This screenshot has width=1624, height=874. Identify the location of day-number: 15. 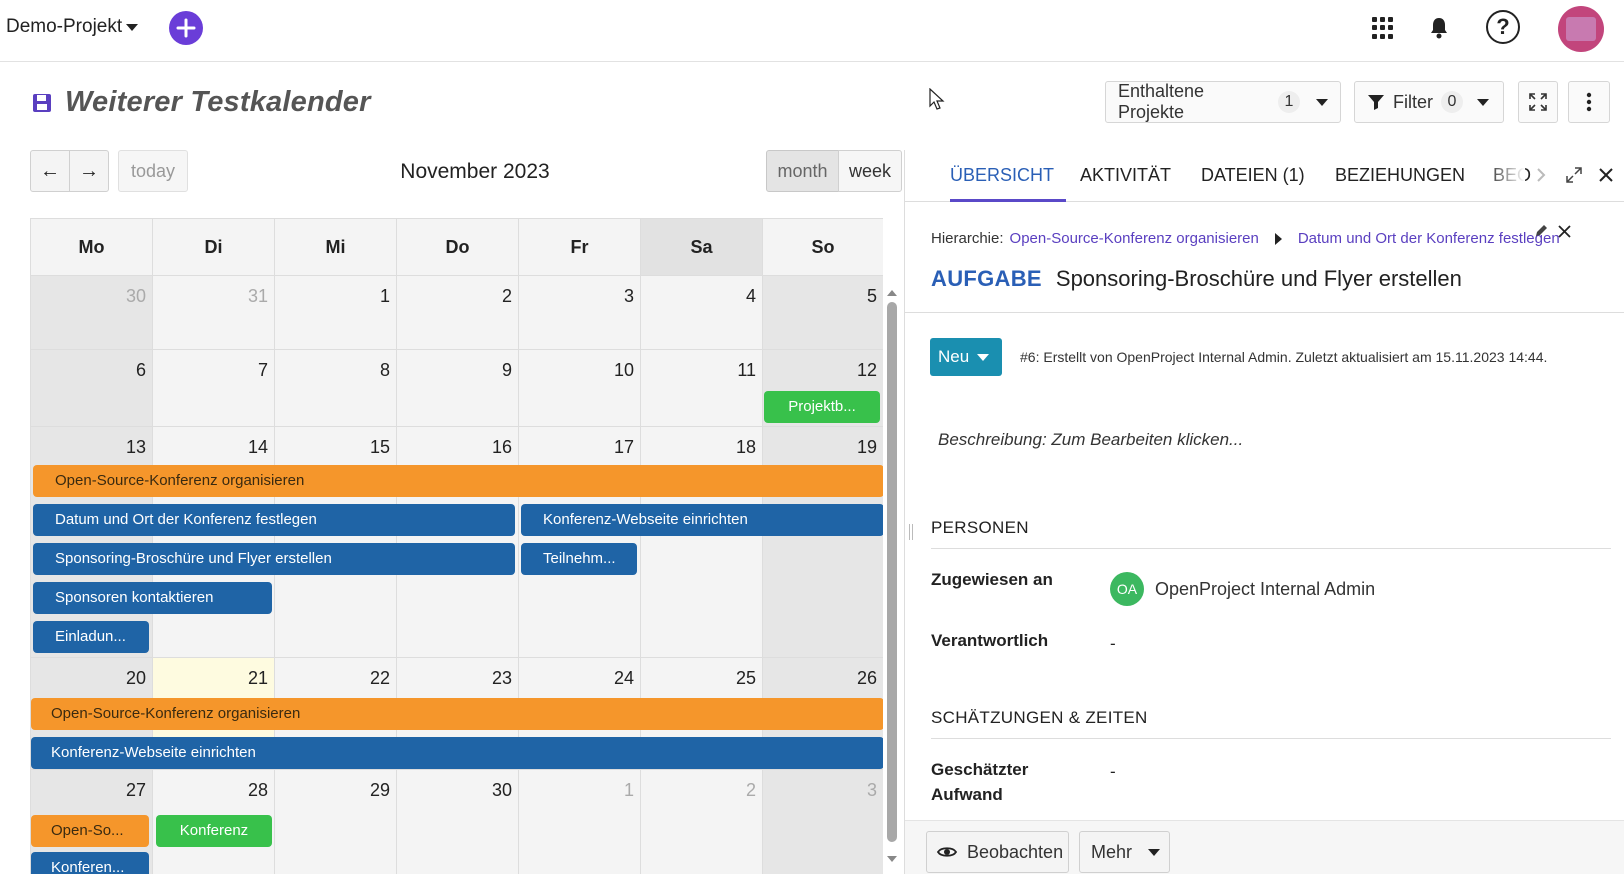
(379, 447).